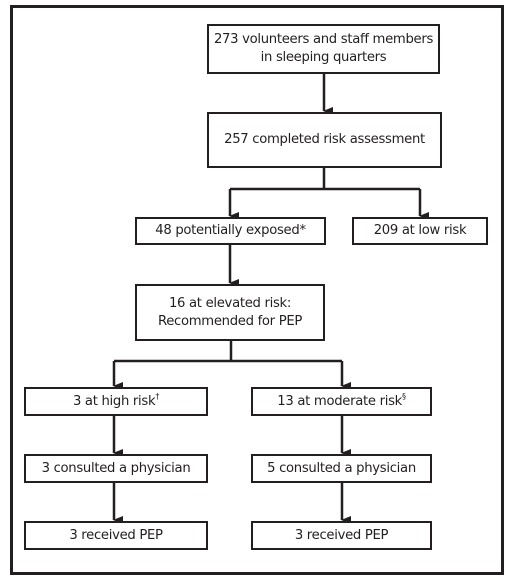 This screenshot has width=506, height=579. What do you see at coordinates (230, 321) in the screenshot?
I see `node-elevated-line2: Recommended for PEP` at bounding box center [230, 321].